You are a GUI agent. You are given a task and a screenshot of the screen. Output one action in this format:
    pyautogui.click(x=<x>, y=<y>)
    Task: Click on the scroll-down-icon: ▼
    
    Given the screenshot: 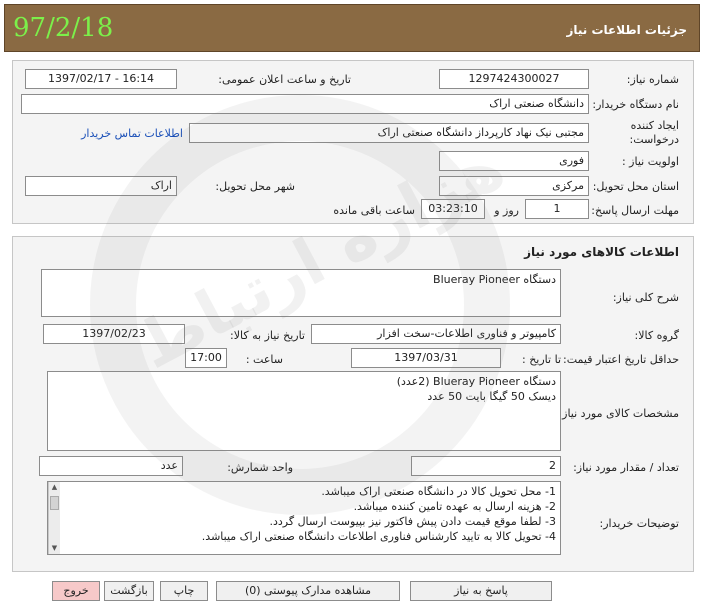 What is the action you would take?
    pyautogui.click(x=54, y=548)
    